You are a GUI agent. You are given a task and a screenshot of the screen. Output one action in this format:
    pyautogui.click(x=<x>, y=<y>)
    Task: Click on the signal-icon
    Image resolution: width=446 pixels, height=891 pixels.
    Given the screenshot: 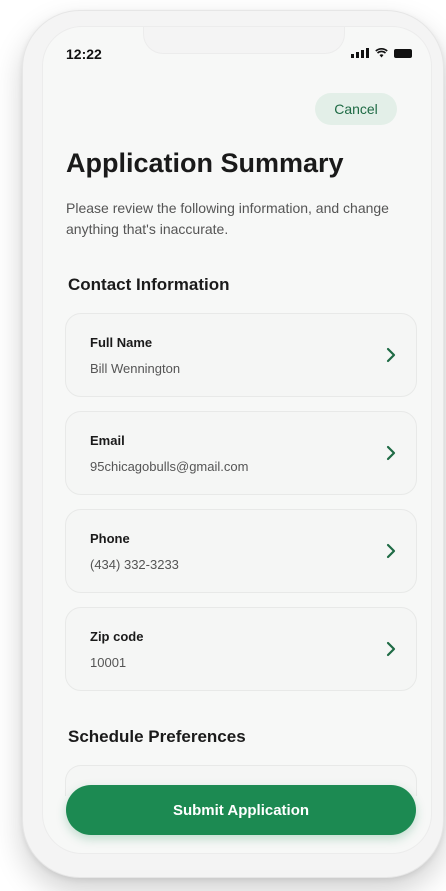 What is the action you would take?
    pyautogui.click(x=360, y=53)
    